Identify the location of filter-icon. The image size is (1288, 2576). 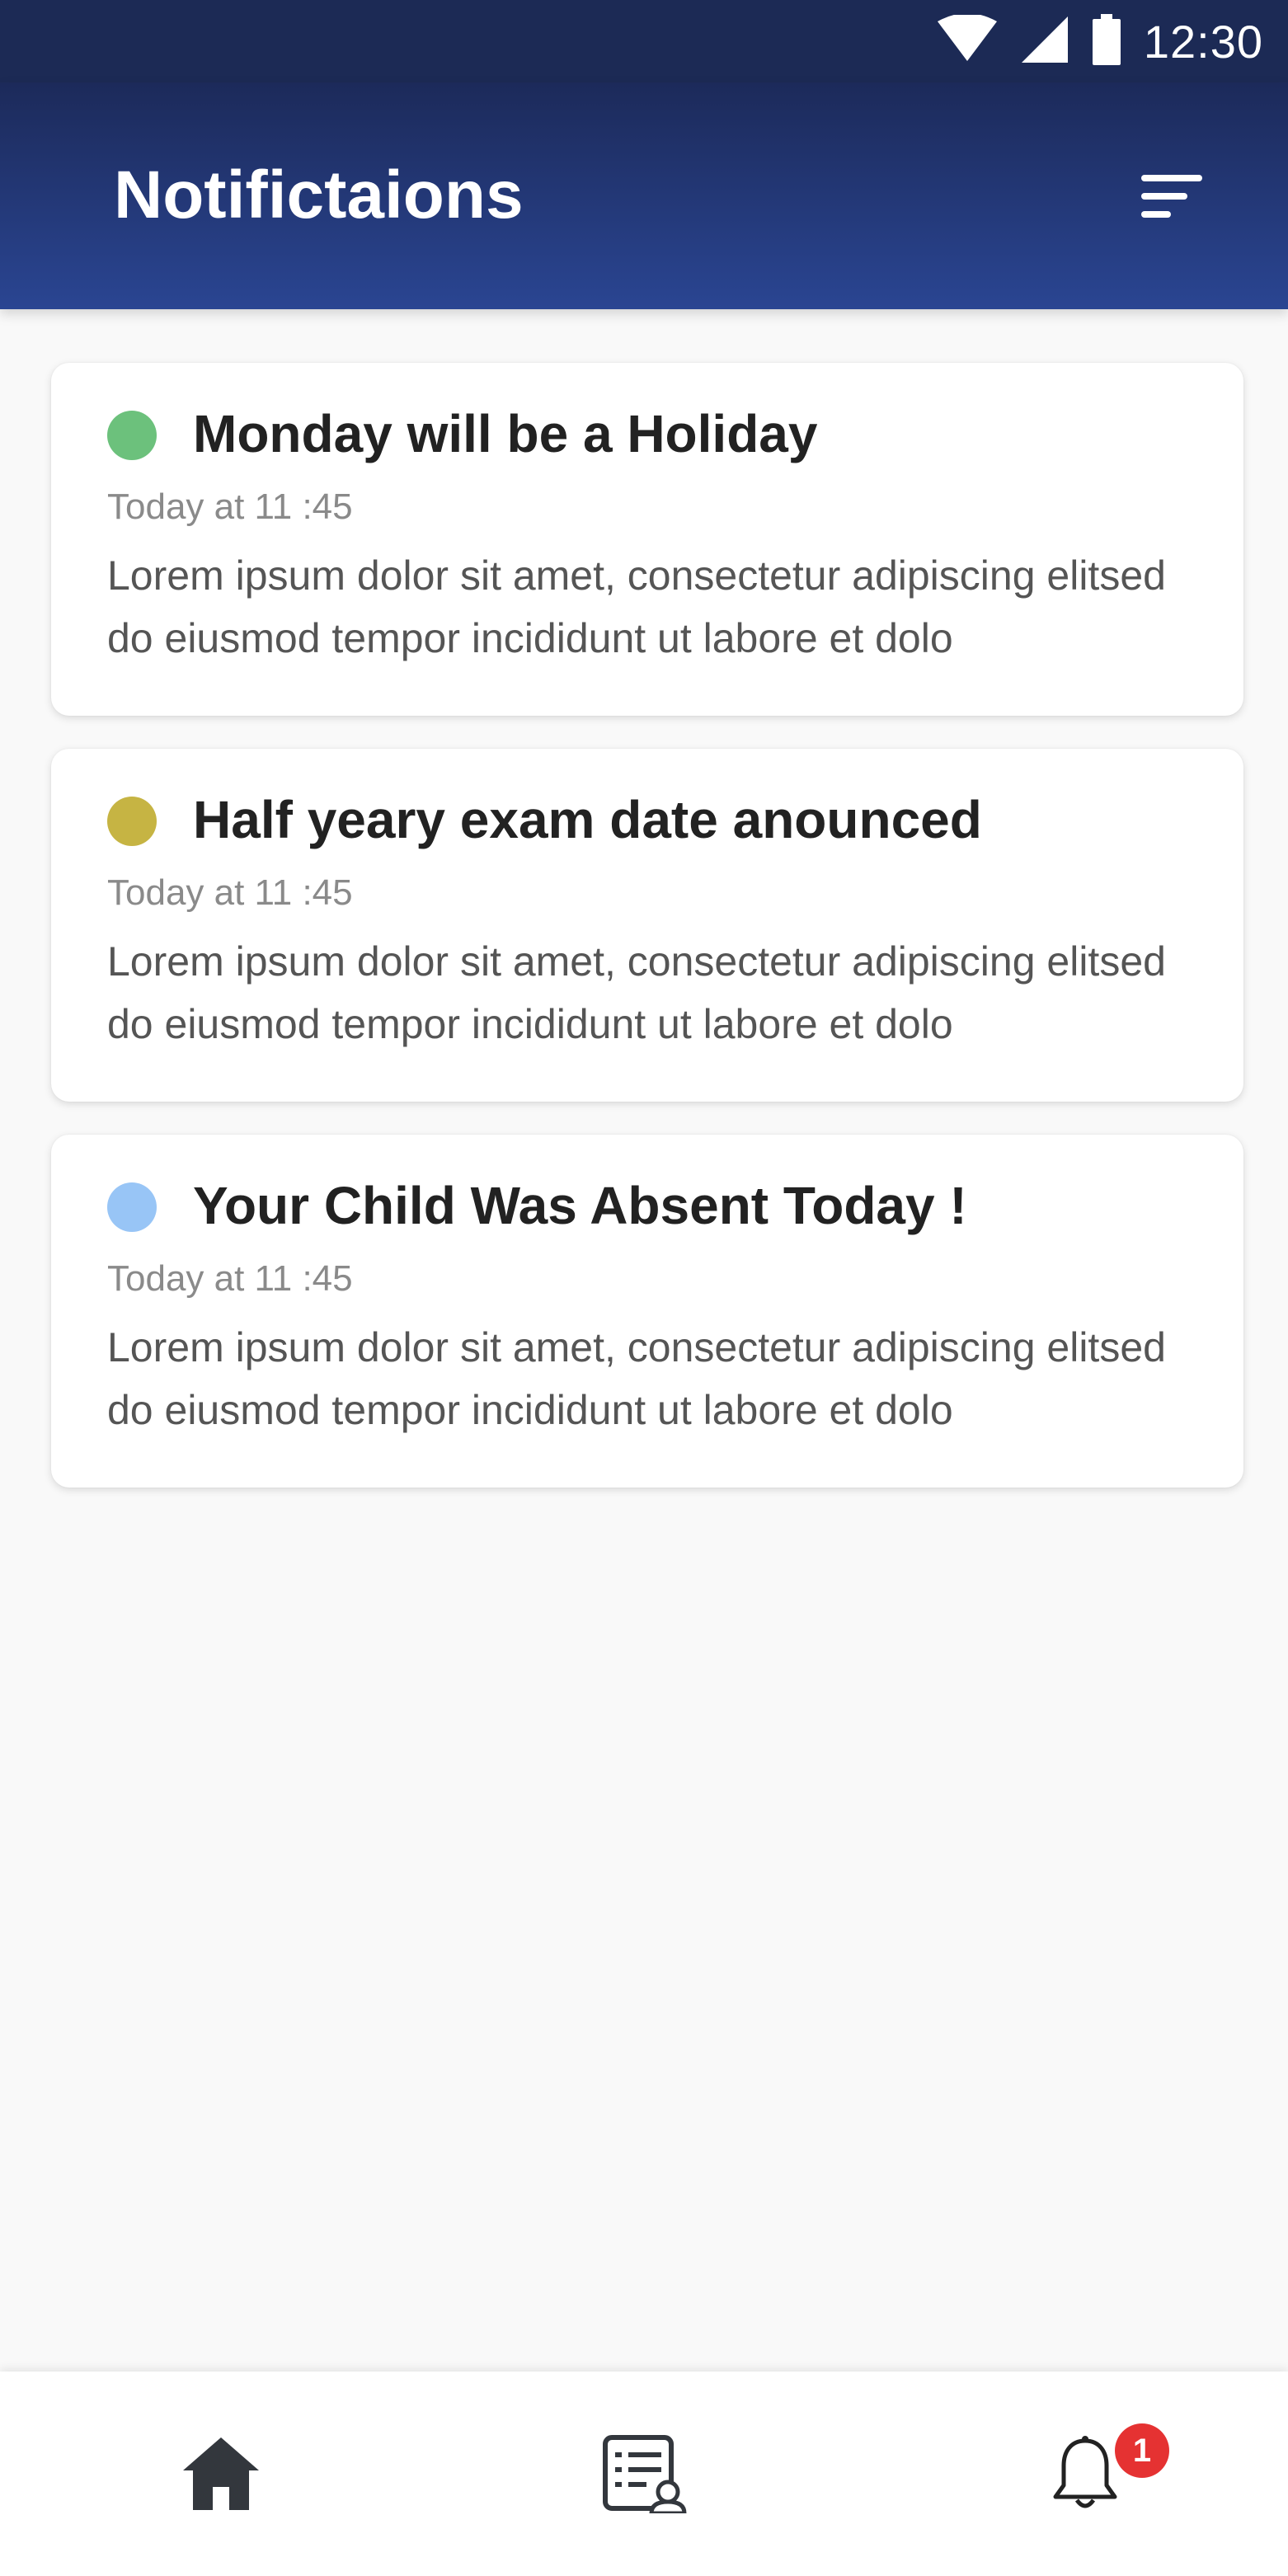
(1171, 196).